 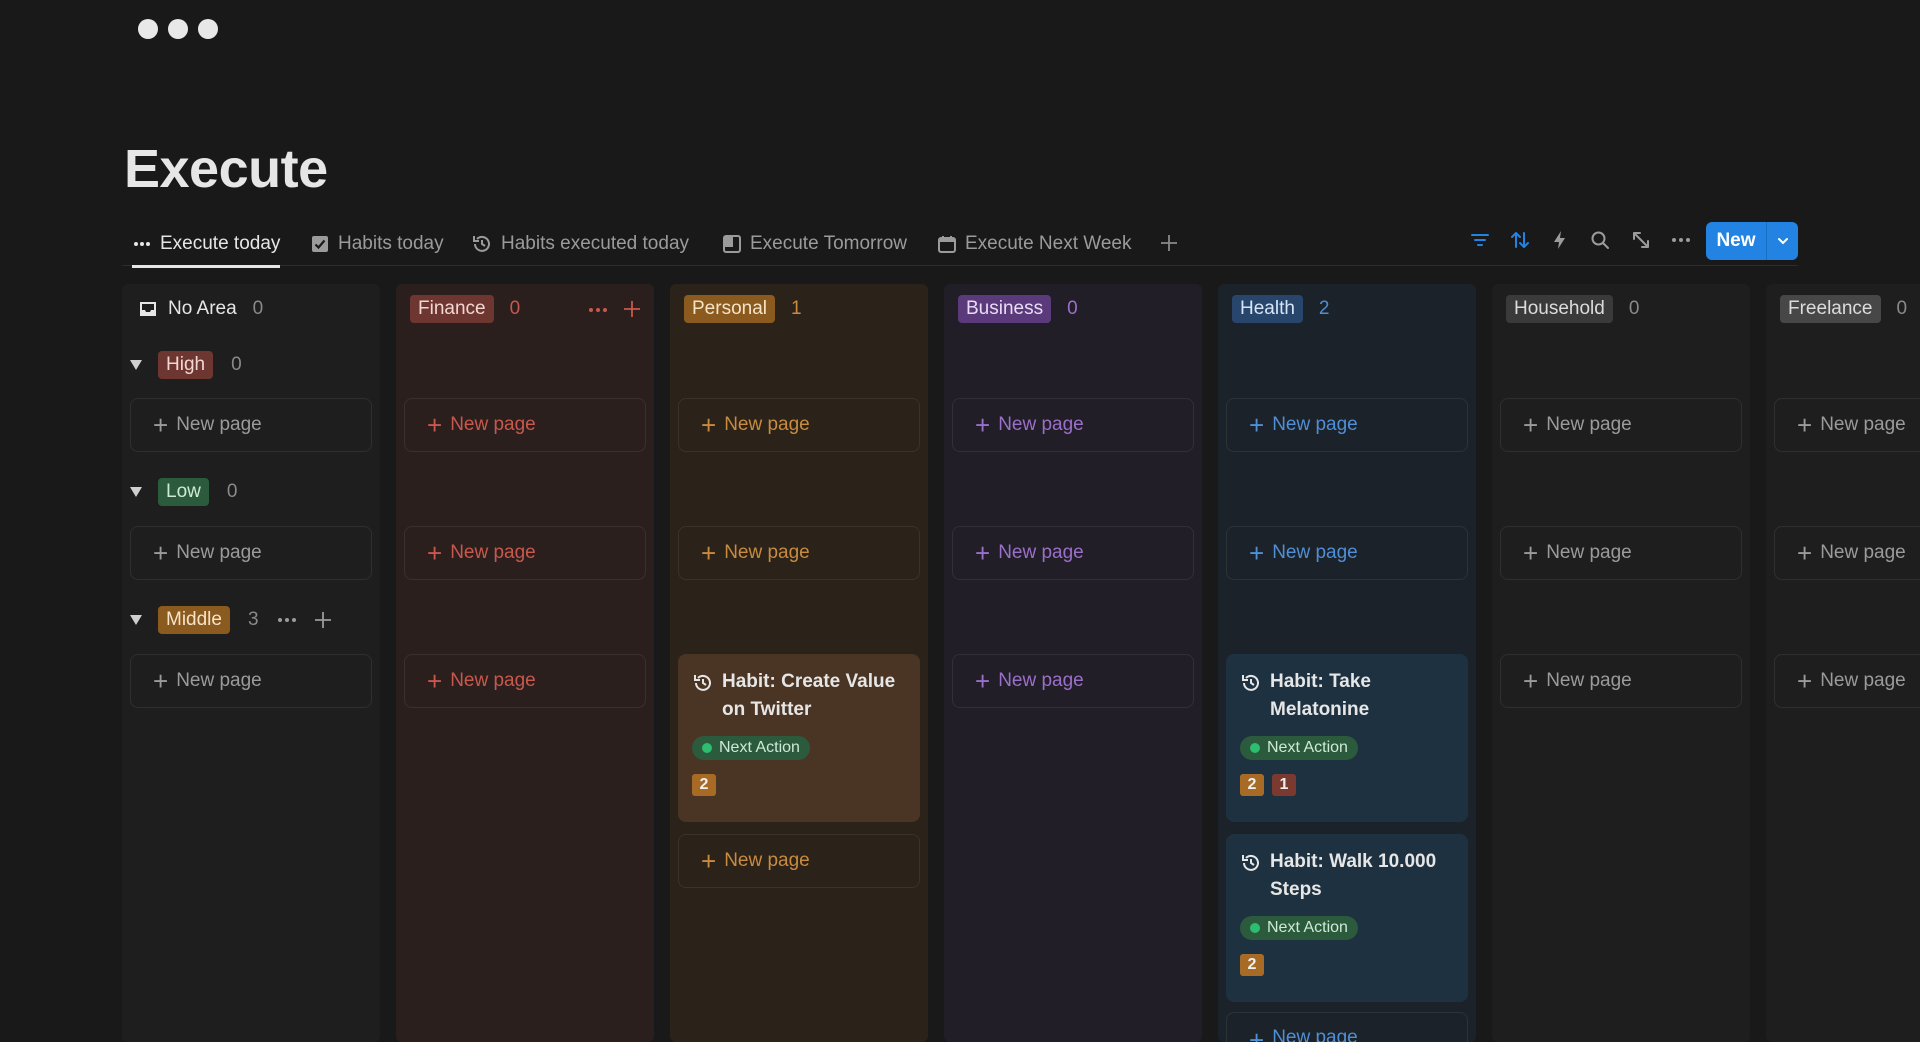 I want to click on column-header-no-area: No Area 0, so click(x=200, y=309).